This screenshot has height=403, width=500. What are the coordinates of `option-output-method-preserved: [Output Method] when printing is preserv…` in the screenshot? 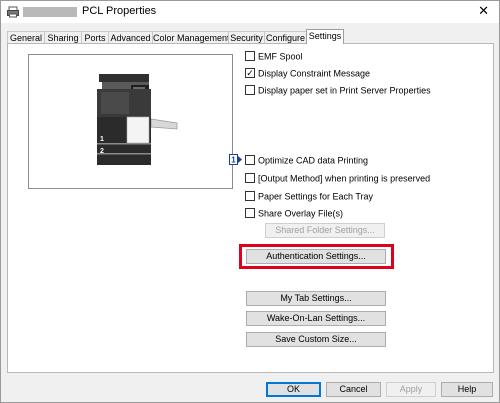 It's located at (337, 178).